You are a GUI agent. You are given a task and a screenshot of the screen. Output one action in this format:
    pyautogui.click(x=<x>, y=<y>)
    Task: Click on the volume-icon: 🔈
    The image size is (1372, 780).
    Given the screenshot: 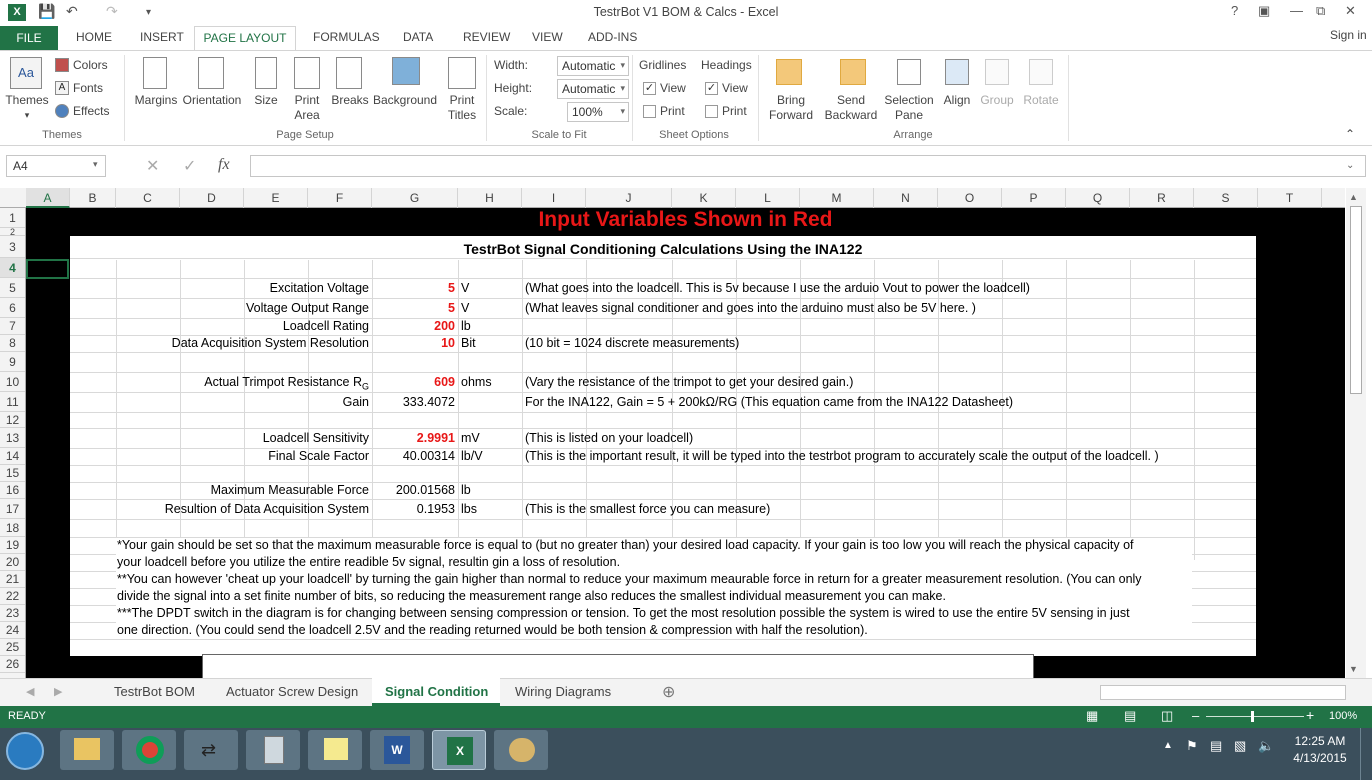 What is the action you would take?
    pyautogui.click(x=1266, y=746)
    